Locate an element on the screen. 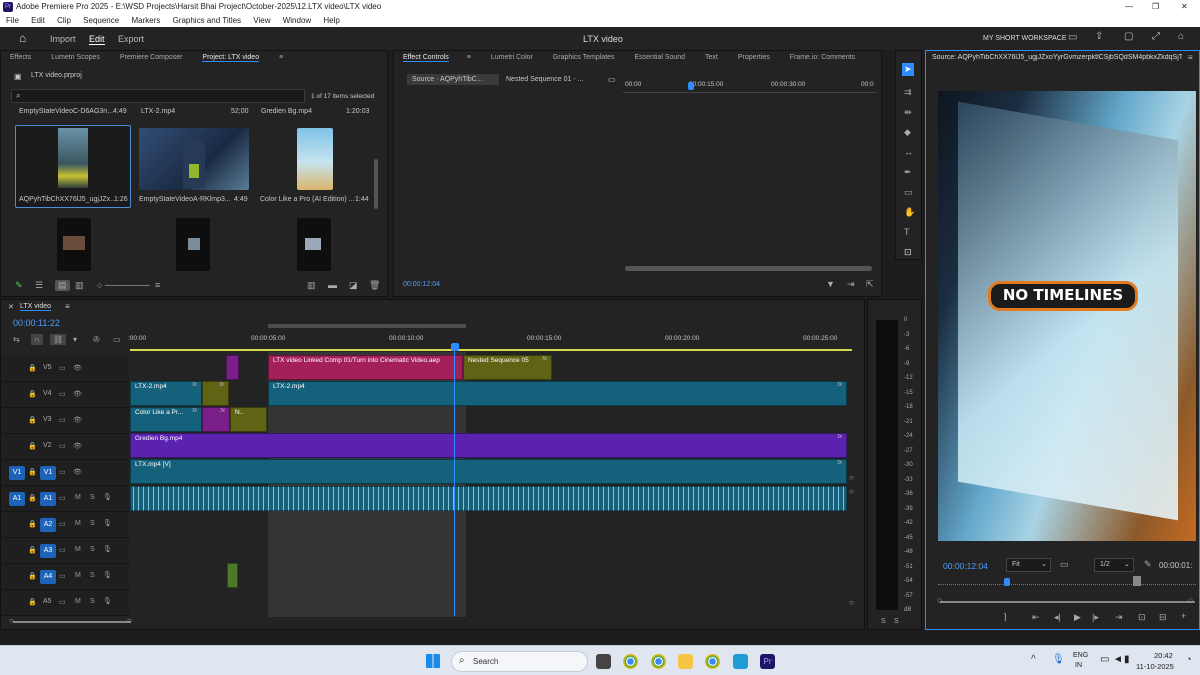  source-timecode: 00:00:12:04 is located at coordinates (965, 566).